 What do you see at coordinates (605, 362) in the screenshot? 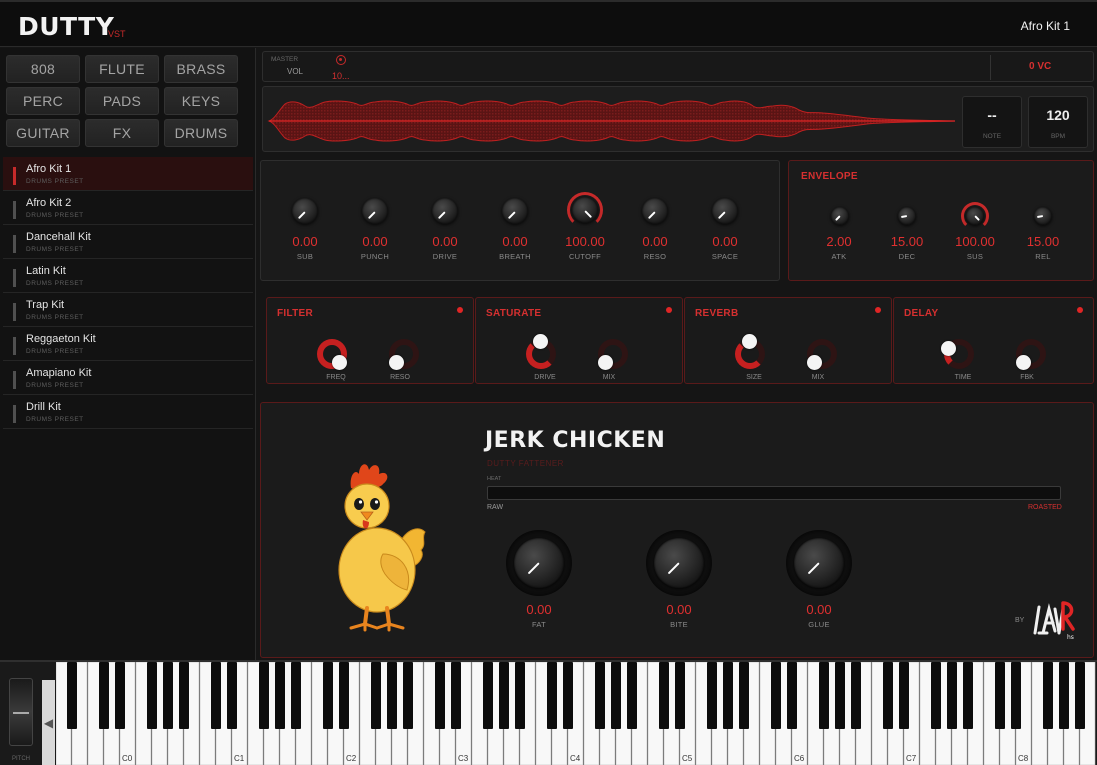
I see `saturate-mix-handle` at bounding box center [605, 362].